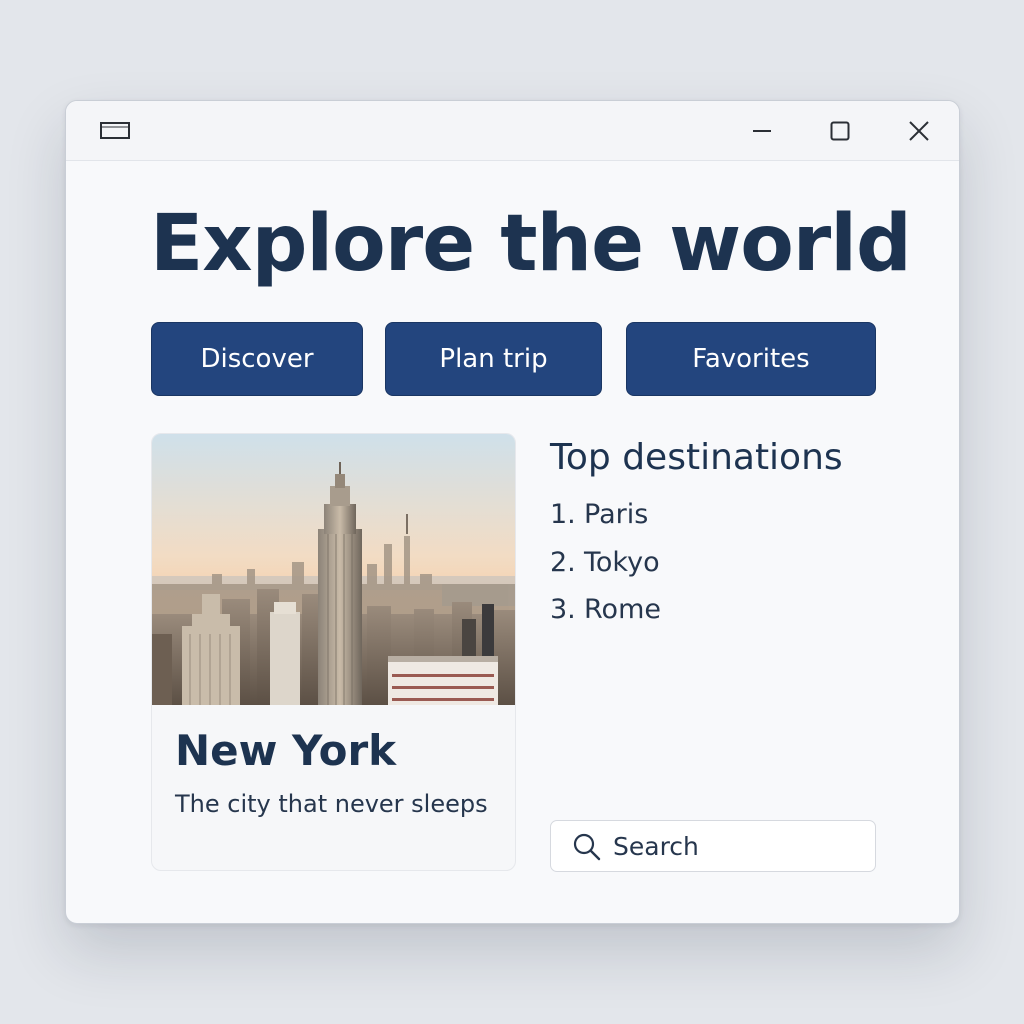  What do you see at coordinates (713, 846) in the screenshot?
I see `search-input: Search` at bounding box center [713, 846].